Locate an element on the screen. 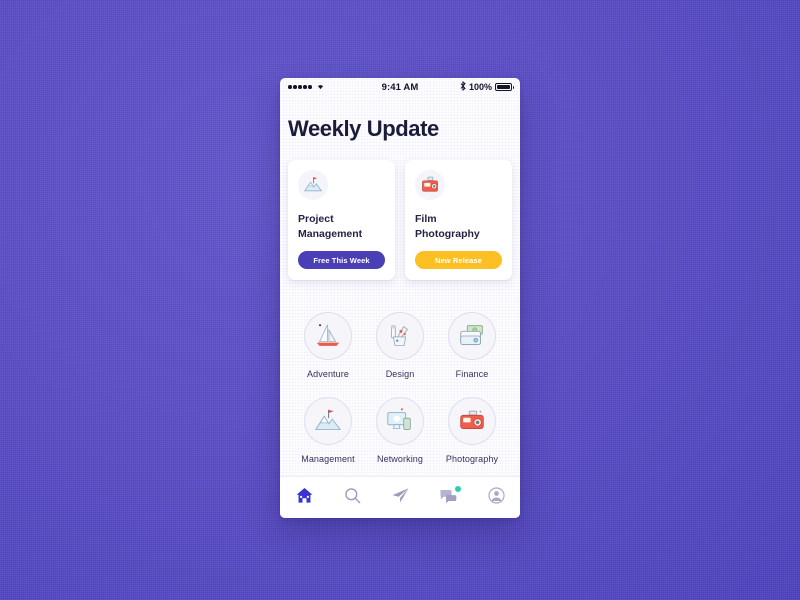  bottom-navigation is located at coordinates (400, 497).